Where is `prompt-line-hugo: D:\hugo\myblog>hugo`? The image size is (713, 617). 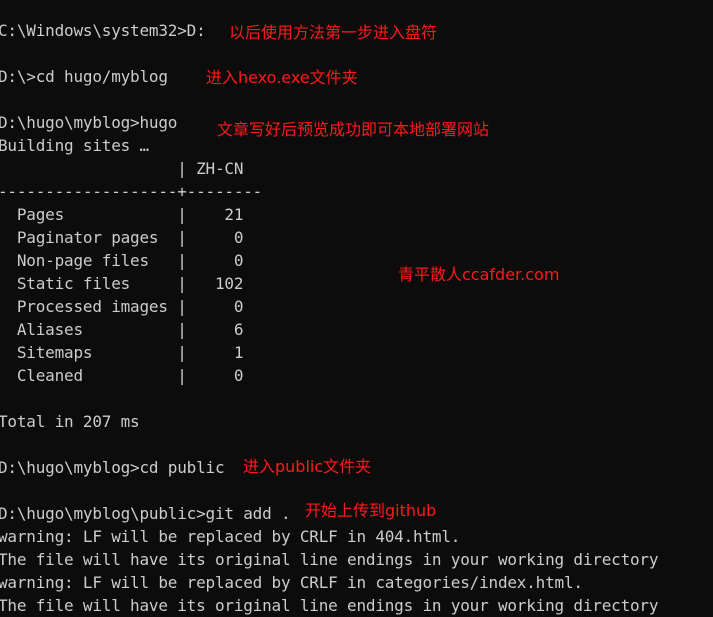 prompt-line-hugo: D:\hugo\myblog>hugo is located at coordinates (89, 122).